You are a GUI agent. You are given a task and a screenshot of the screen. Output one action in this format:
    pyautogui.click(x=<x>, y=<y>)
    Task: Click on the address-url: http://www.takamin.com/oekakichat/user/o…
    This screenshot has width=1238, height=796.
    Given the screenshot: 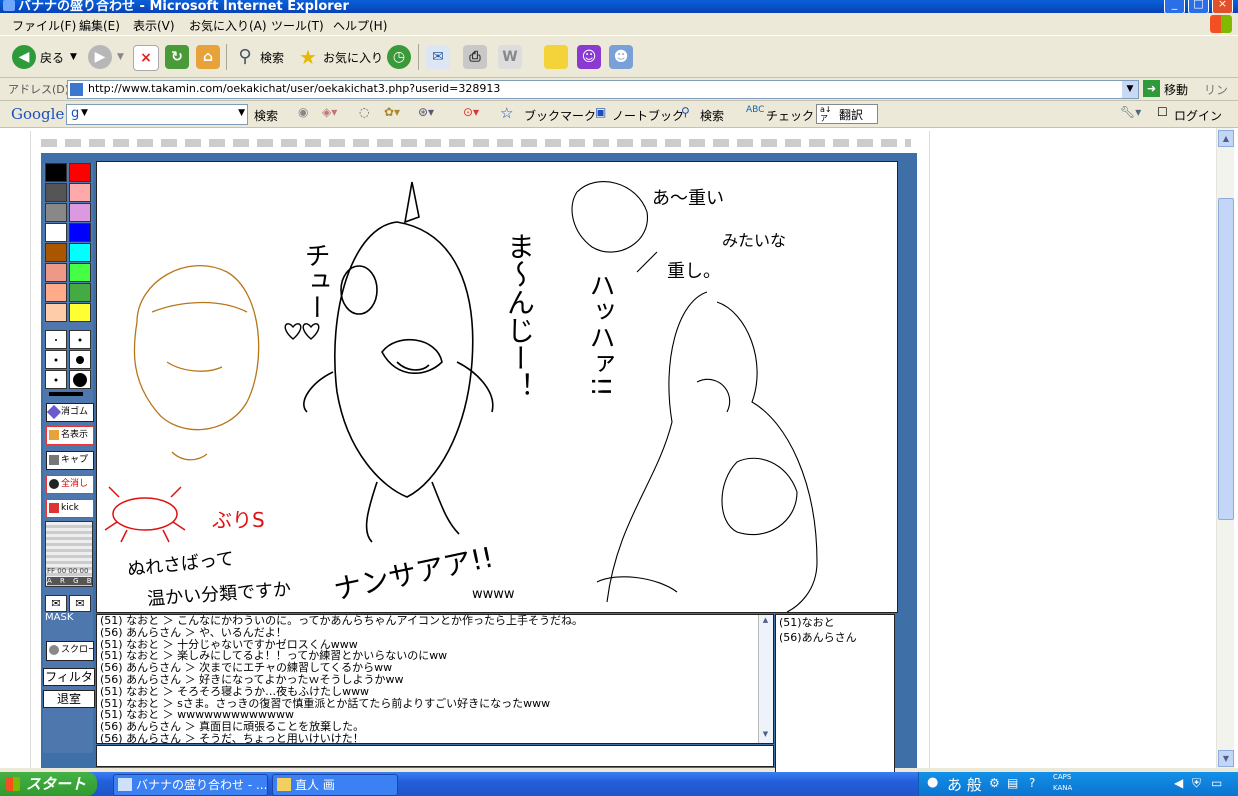 What is the action you would take?
    pyautogui.click(x=294, y=88)
    